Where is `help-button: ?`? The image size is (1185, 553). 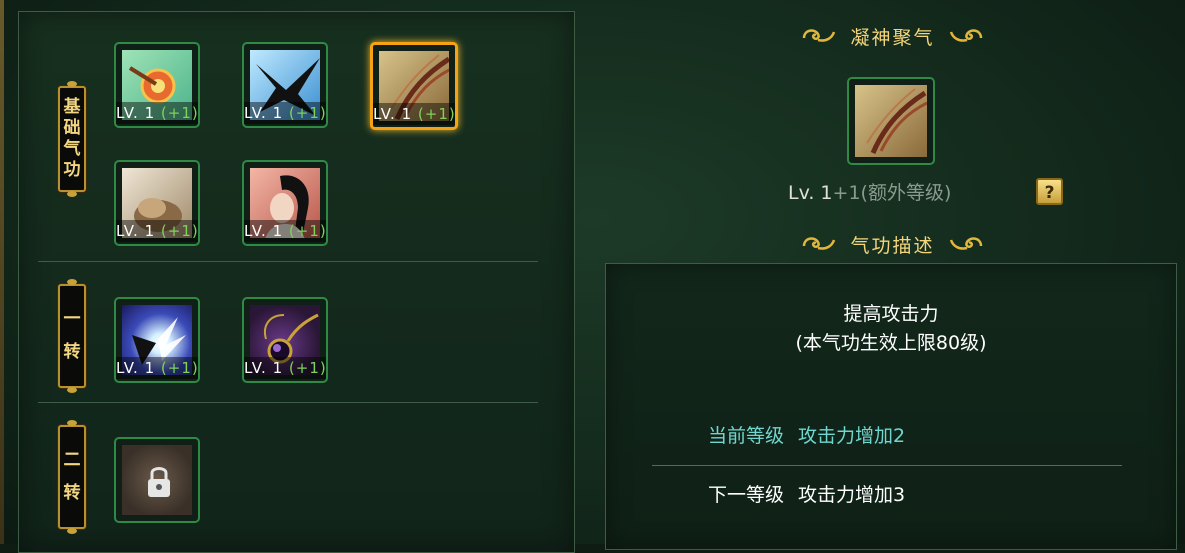
help-button: ? is located at coordinates (1049, 191).